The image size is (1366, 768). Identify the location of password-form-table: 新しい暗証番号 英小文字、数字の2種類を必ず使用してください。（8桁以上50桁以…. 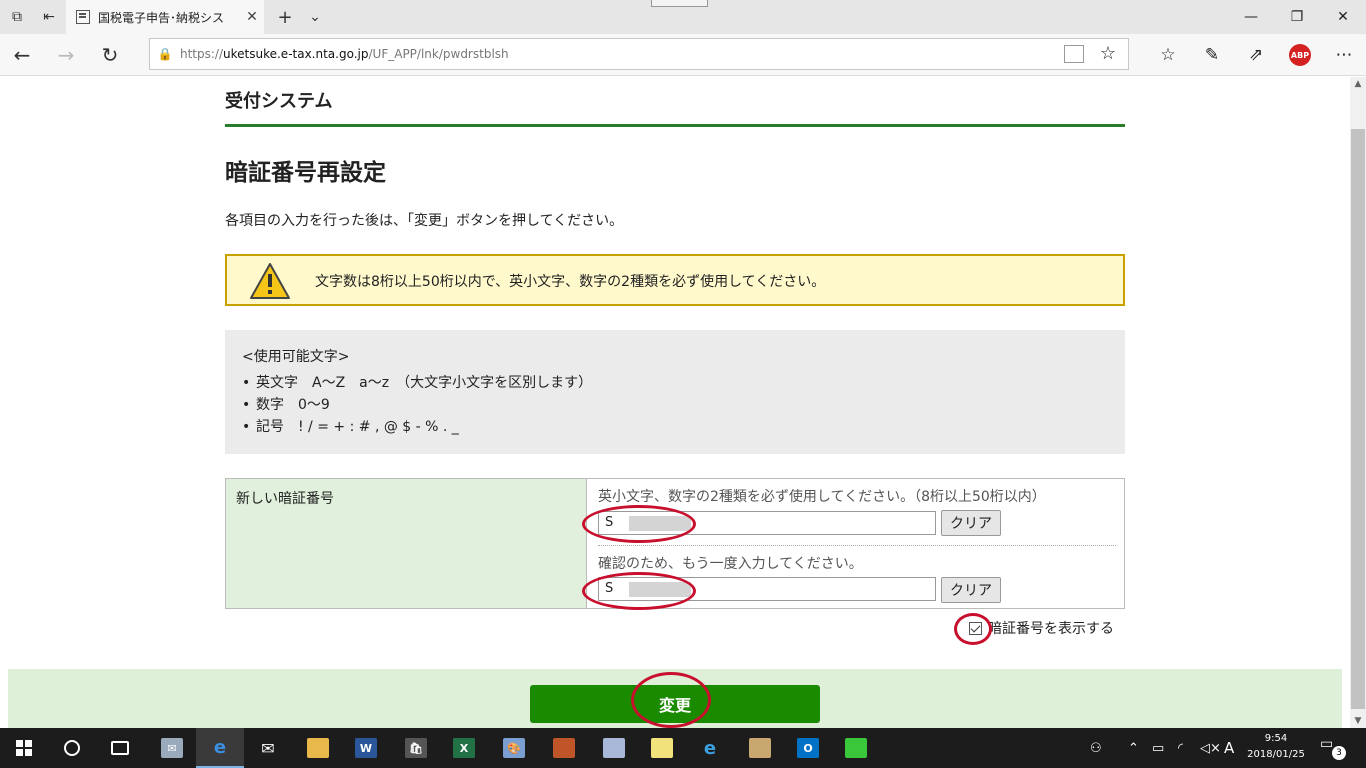
(675, 543).